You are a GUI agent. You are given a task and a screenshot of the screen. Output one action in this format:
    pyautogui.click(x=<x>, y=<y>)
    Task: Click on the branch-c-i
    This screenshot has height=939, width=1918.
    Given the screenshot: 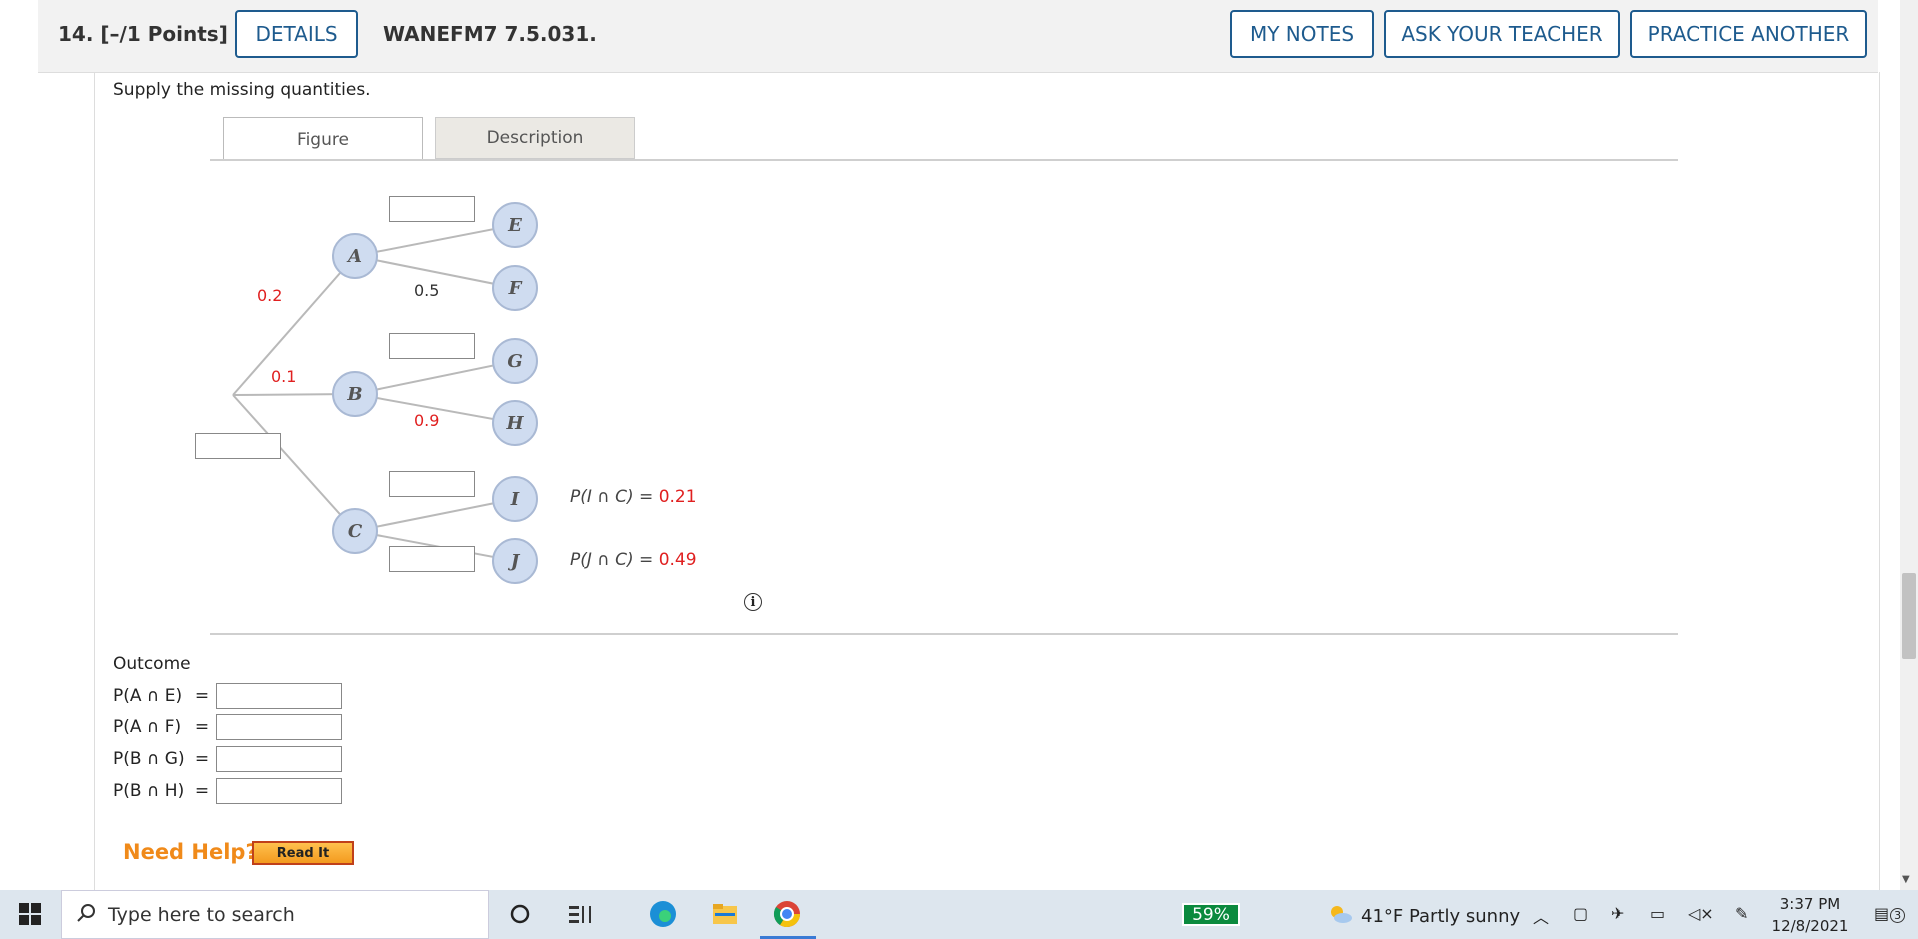 What is the action you would take?
    pyautogui.click(x=435, y=515)
    